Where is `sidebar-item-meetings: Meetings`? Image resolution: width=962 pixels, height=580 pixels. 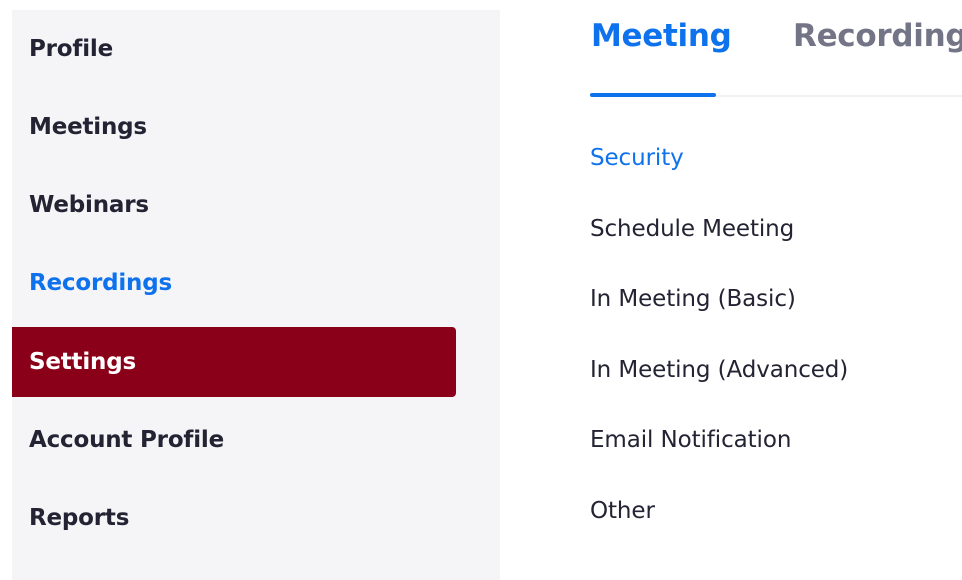
sidebar-item-meetings: Meetings is located at coordinates (234, 127).